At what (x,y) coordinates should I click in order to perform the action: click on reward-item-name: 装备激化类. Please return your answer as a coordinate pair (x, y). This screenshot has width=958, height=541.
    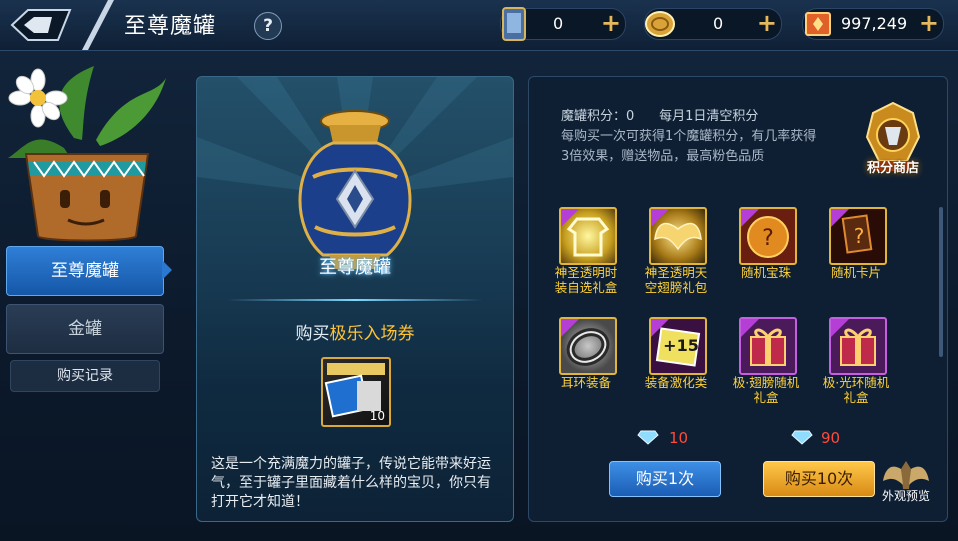
    Looking at the image, I should click on (676, 382).